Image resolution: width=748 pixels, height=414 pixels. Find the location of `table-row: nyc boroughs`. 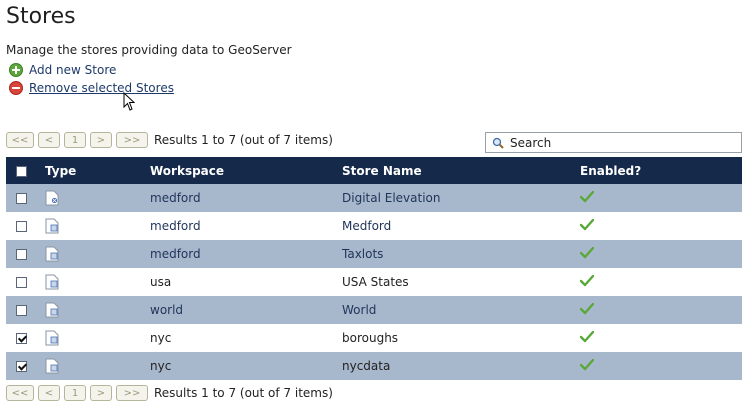

table-row: nyc boroughs is located at coordinates (374, 338).